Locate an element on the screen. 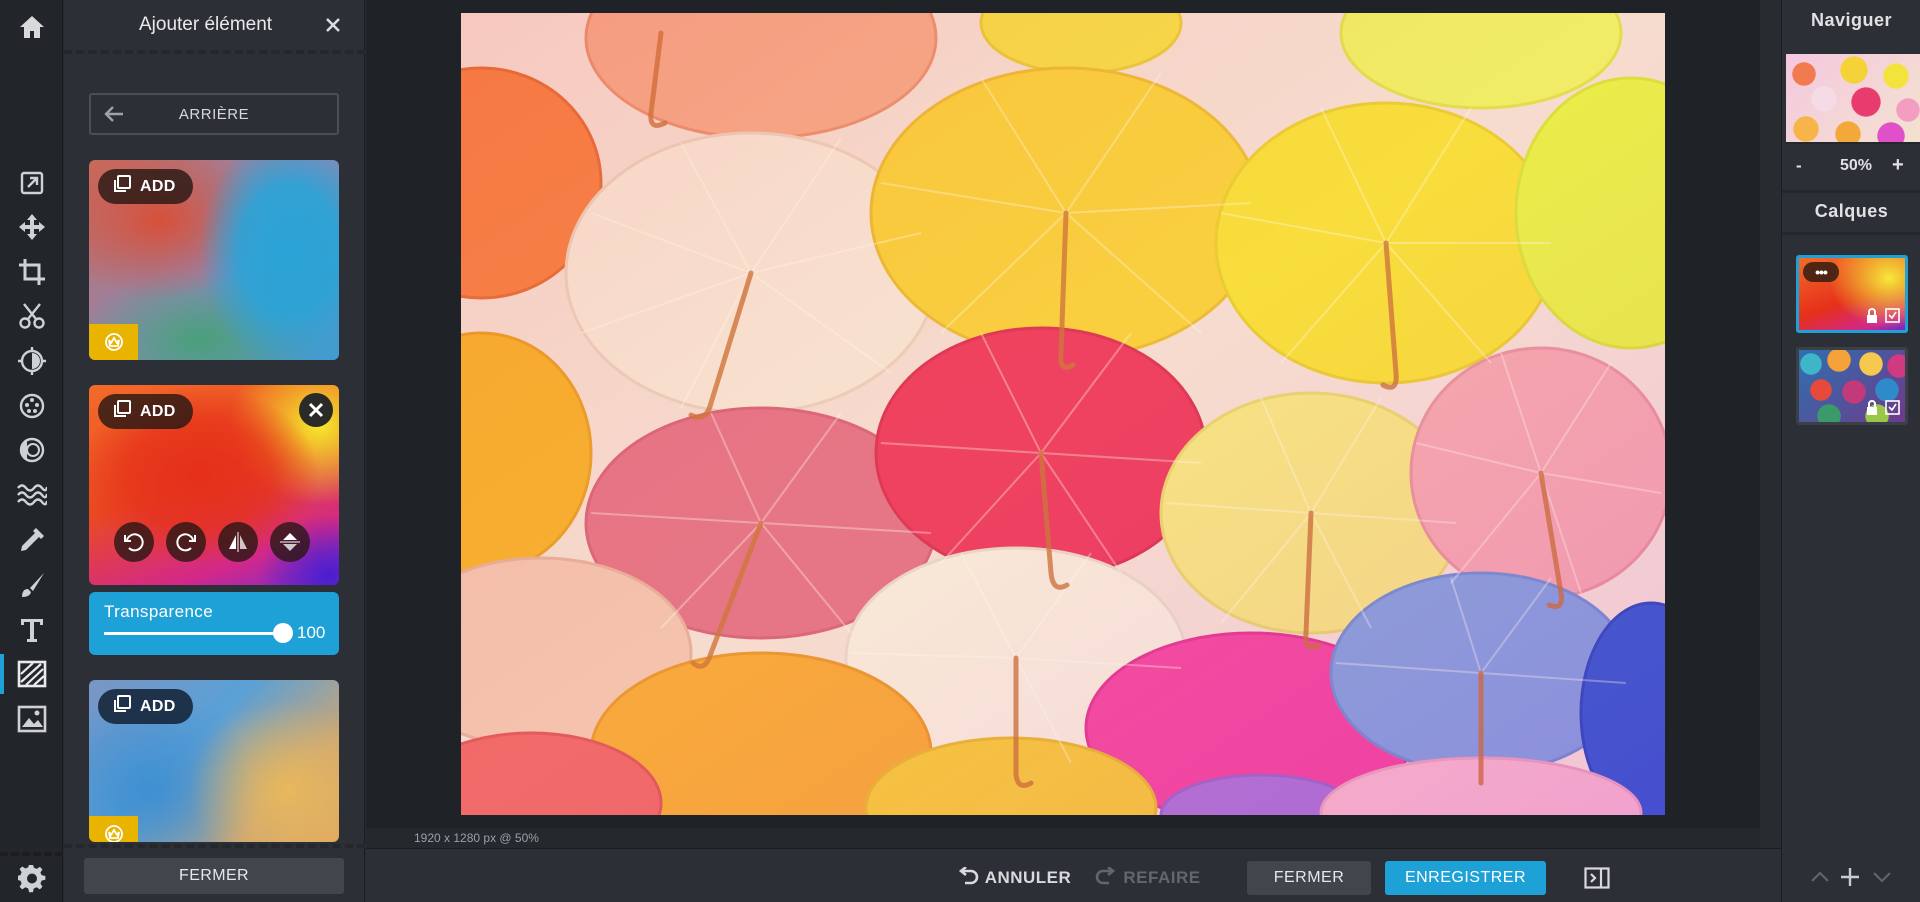 This screenshot has width=1920, height=902. transparency-slider-handle is located at coordinates (283, 633).